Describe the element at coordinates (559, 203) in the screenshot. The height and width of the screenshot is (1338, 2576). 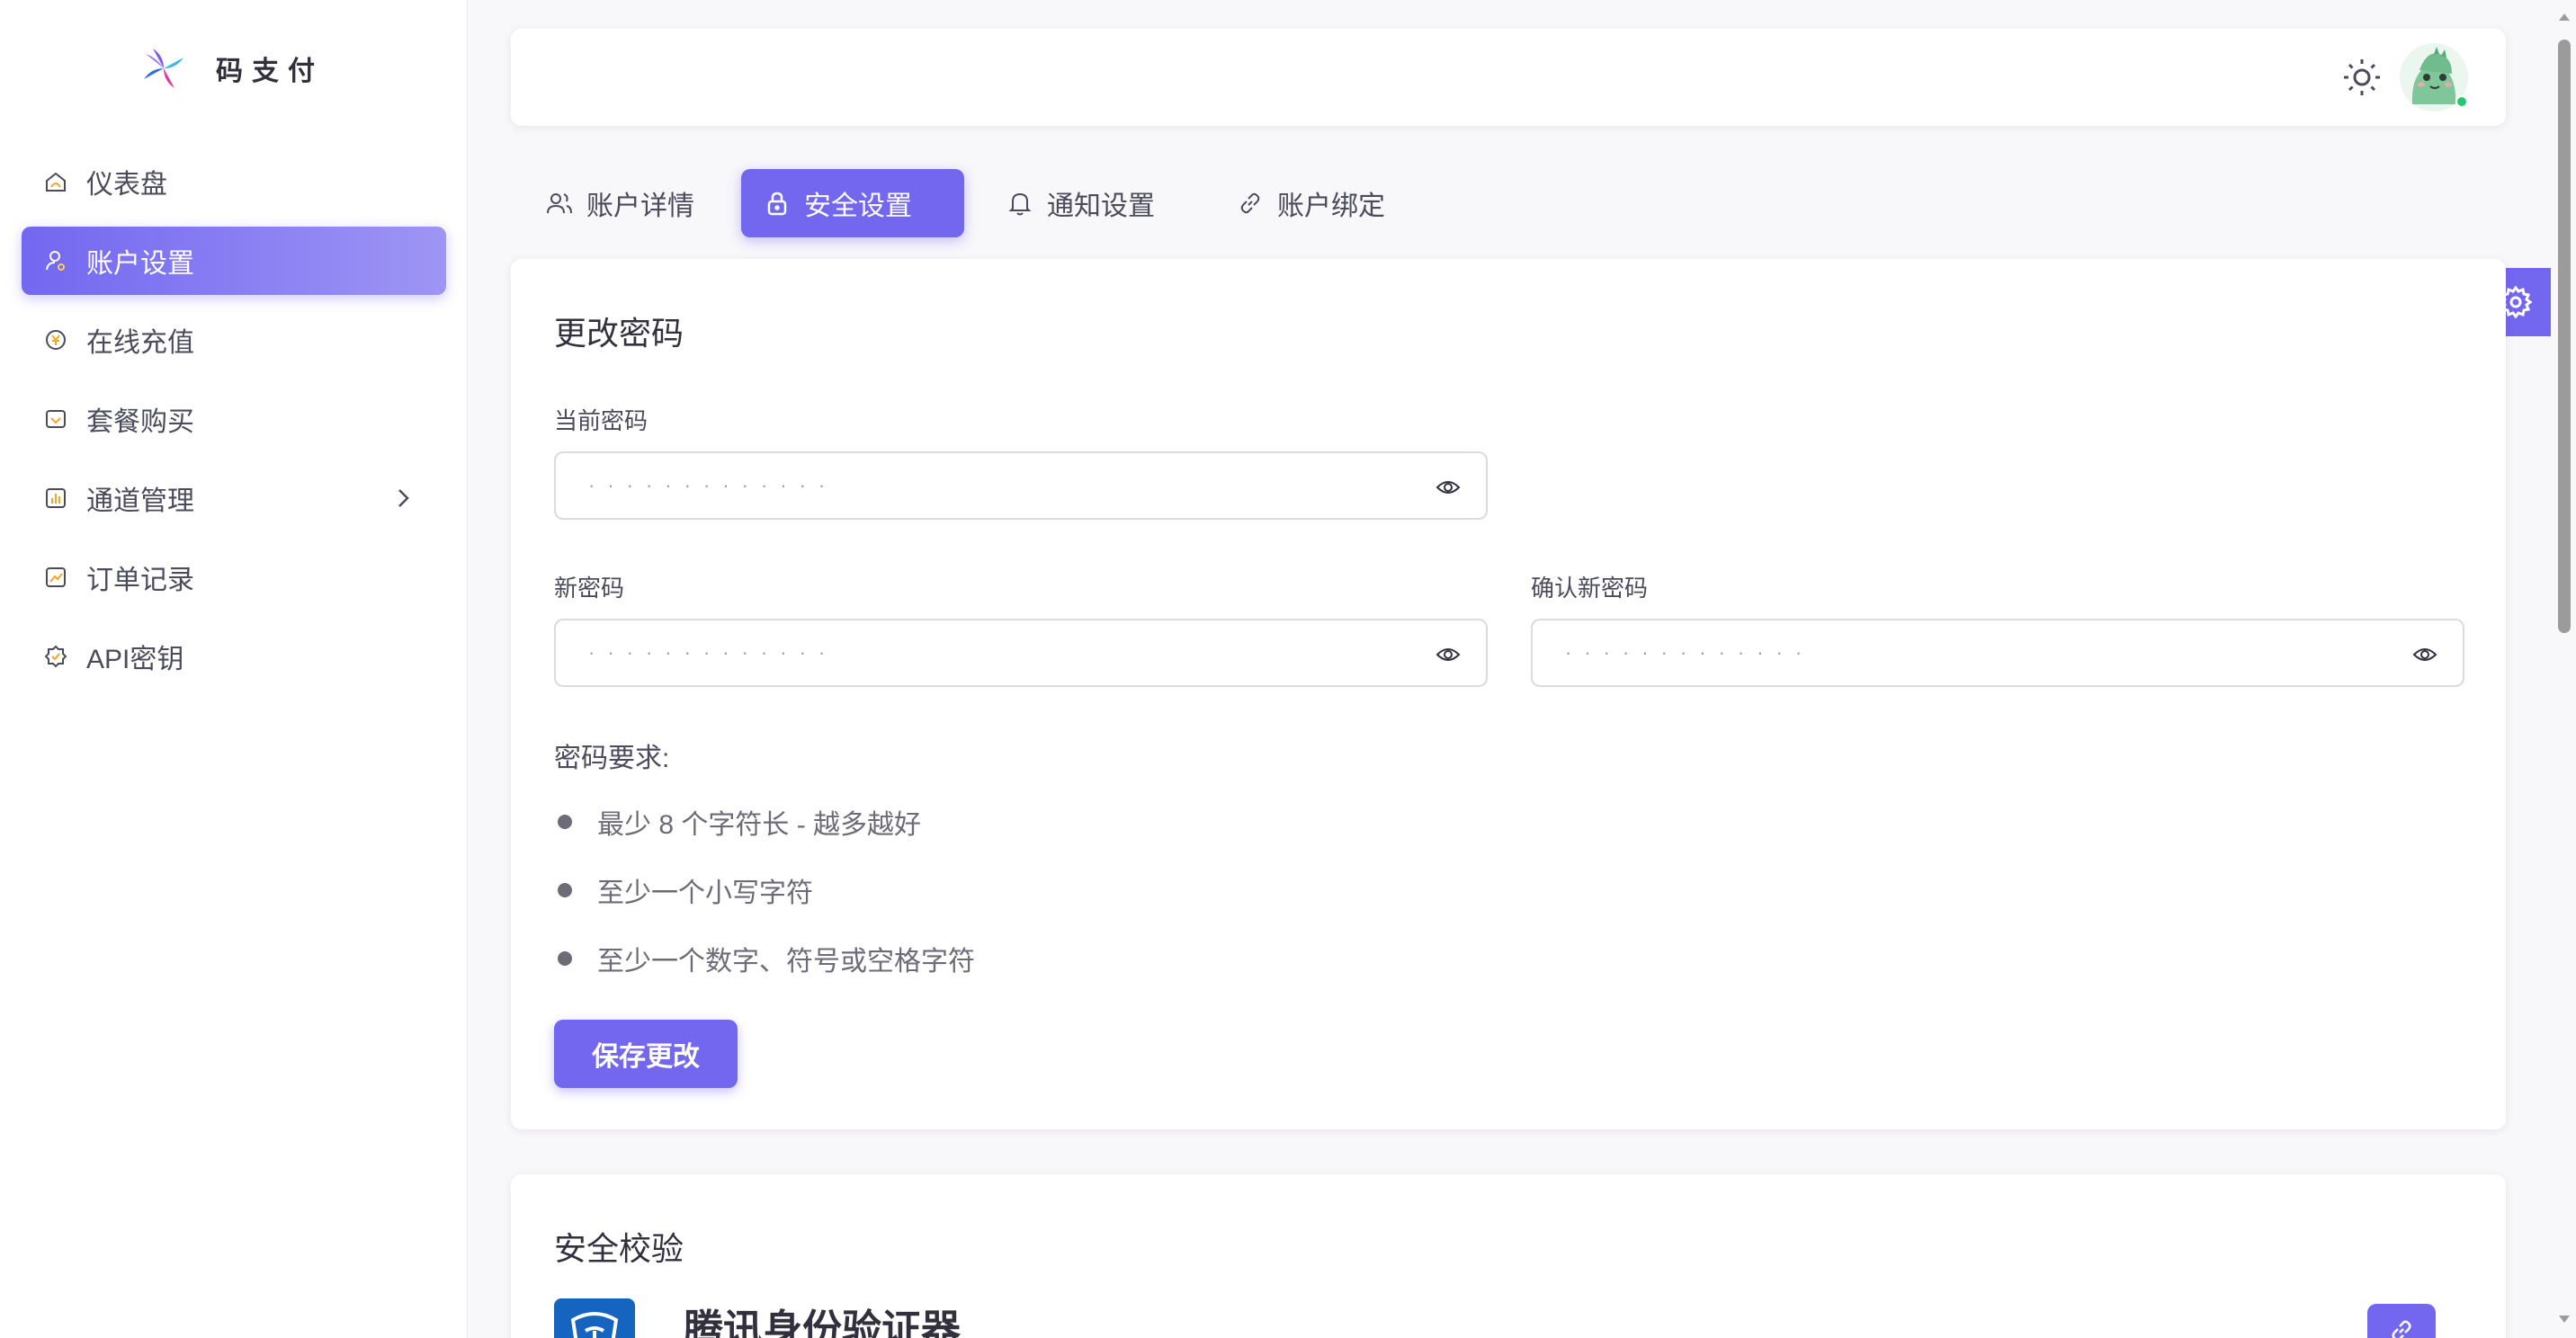
I see `users-icon` at that location.